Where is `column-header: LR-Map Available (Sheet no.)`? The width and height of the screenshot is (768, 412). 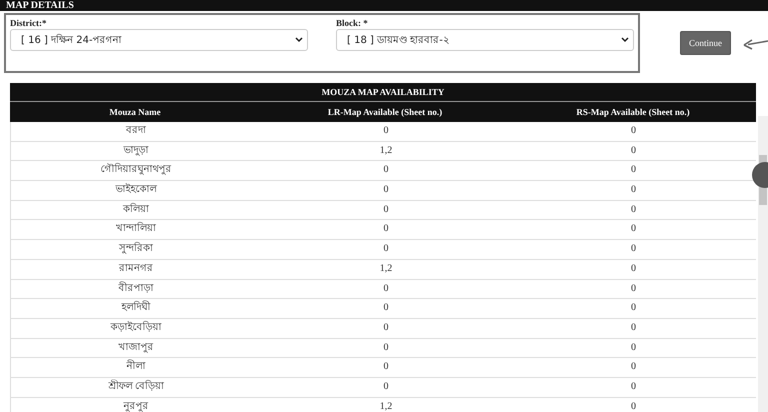
column-header: LR-Map Available (Sheet no.) is located at coordinates (385, 112).